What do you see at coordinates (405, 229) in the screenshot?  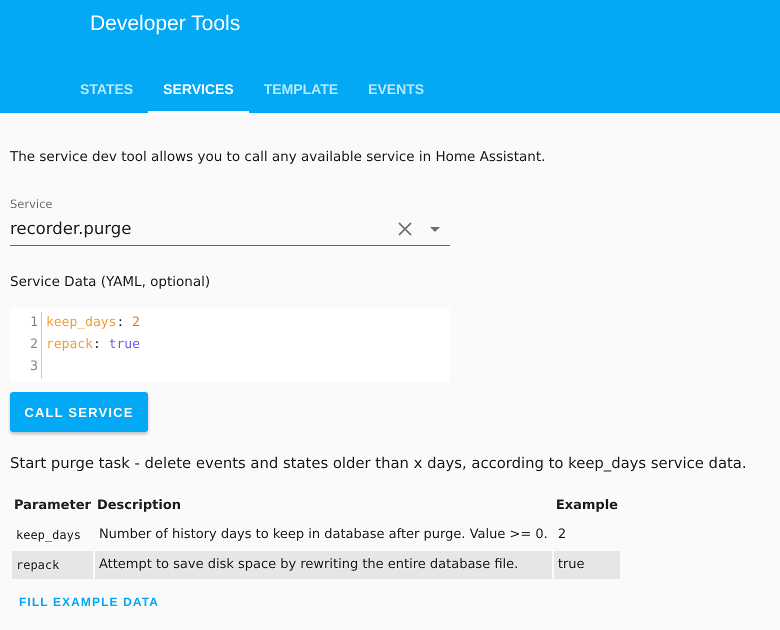 I see `clear-icon` at bounding box center [405, 229].